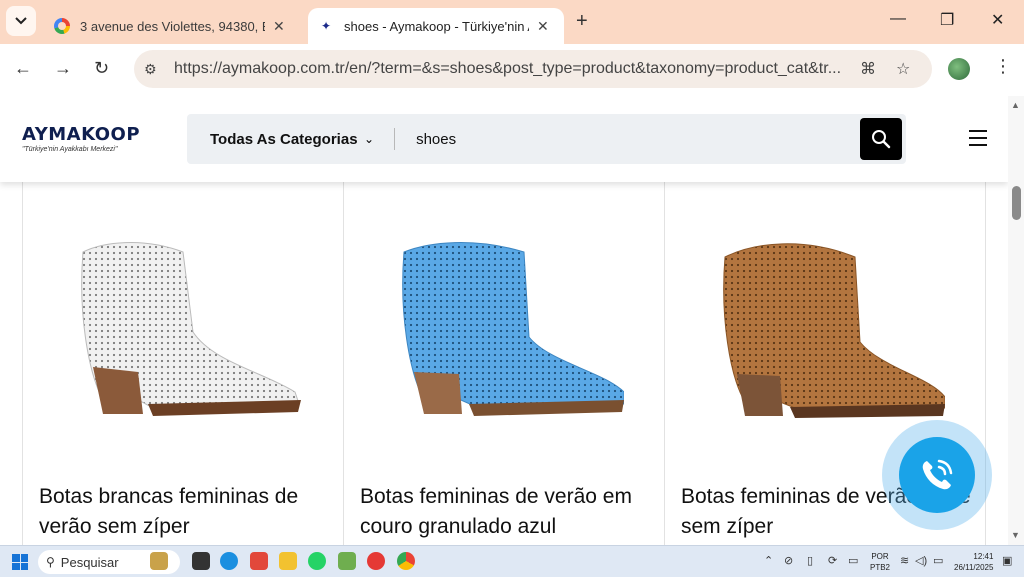 Image resolution: width=1024 pixels, height=577 pixels. I want to click on taskbar-search-label: Pesquisar, so click(89, 562).